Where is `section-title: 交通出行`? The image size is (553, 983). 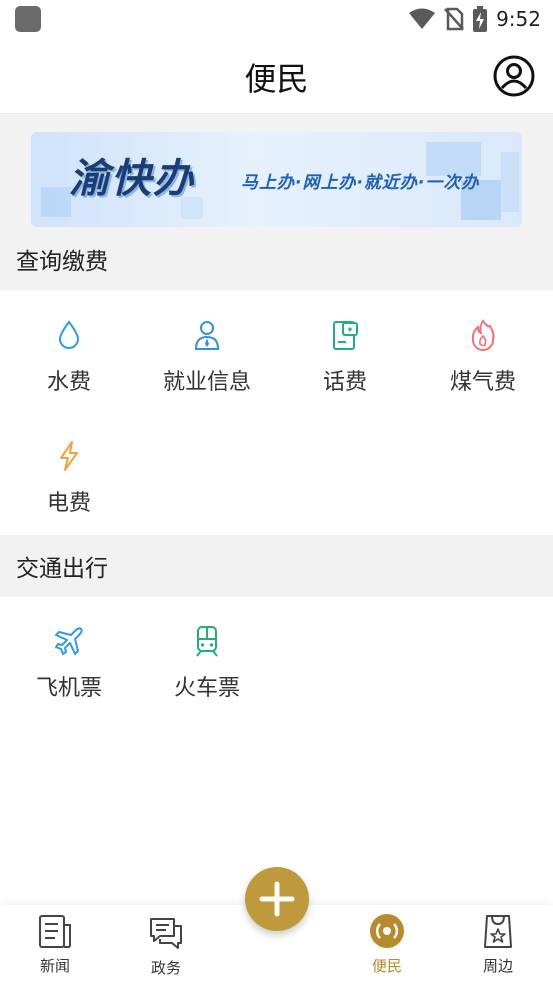
section-title: 交通出行 is located at coordinates (62, 569).